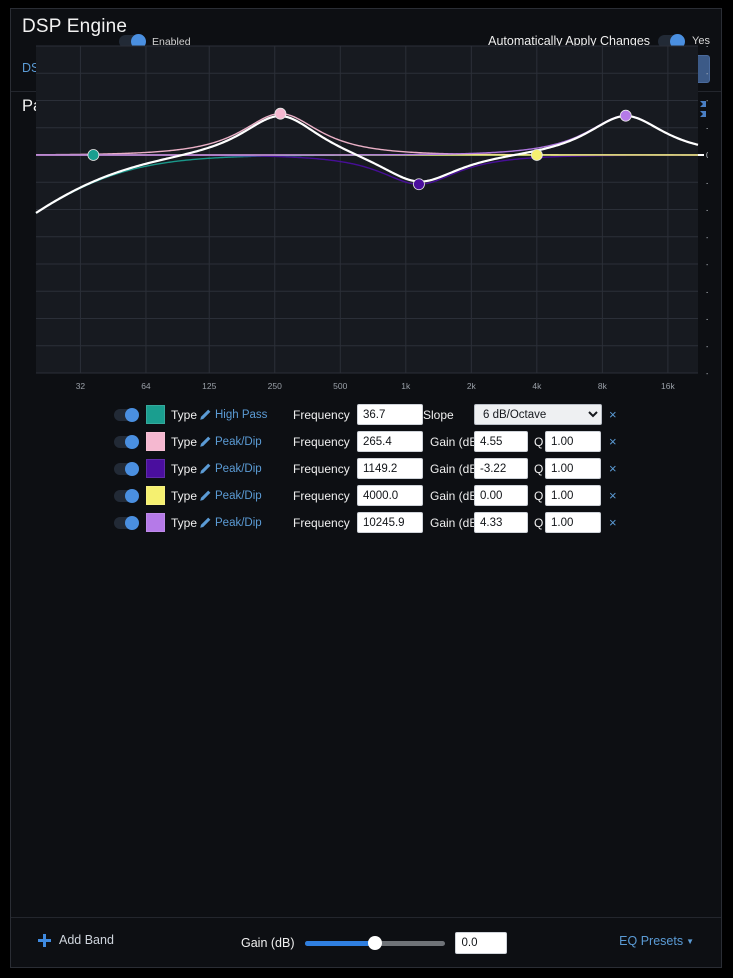 The height and width of the screenshot is (978, 733). I want to click on svg-text: -18, so click(707, 319).